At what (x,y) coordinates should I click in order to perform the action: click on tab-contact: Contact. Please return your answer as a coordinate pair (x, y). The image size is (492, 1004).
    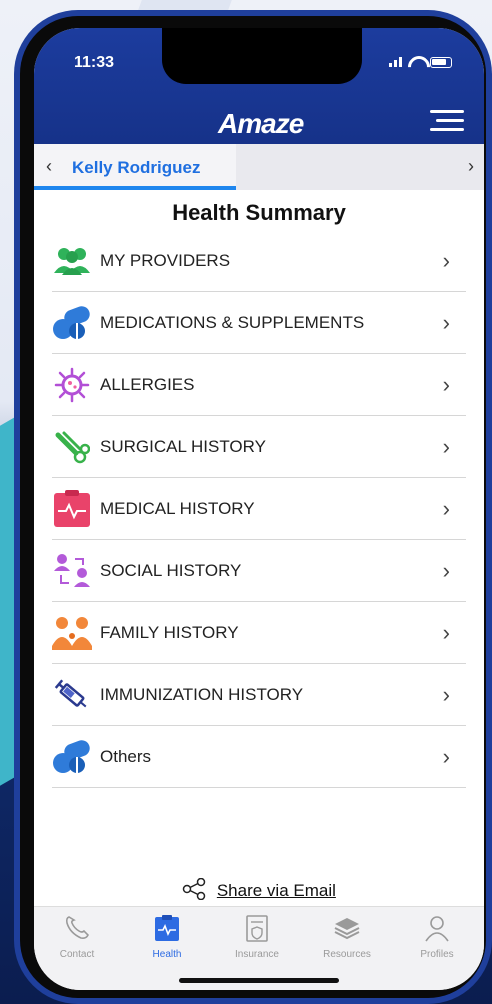
    Looking at the image, I should click on (77, 936).